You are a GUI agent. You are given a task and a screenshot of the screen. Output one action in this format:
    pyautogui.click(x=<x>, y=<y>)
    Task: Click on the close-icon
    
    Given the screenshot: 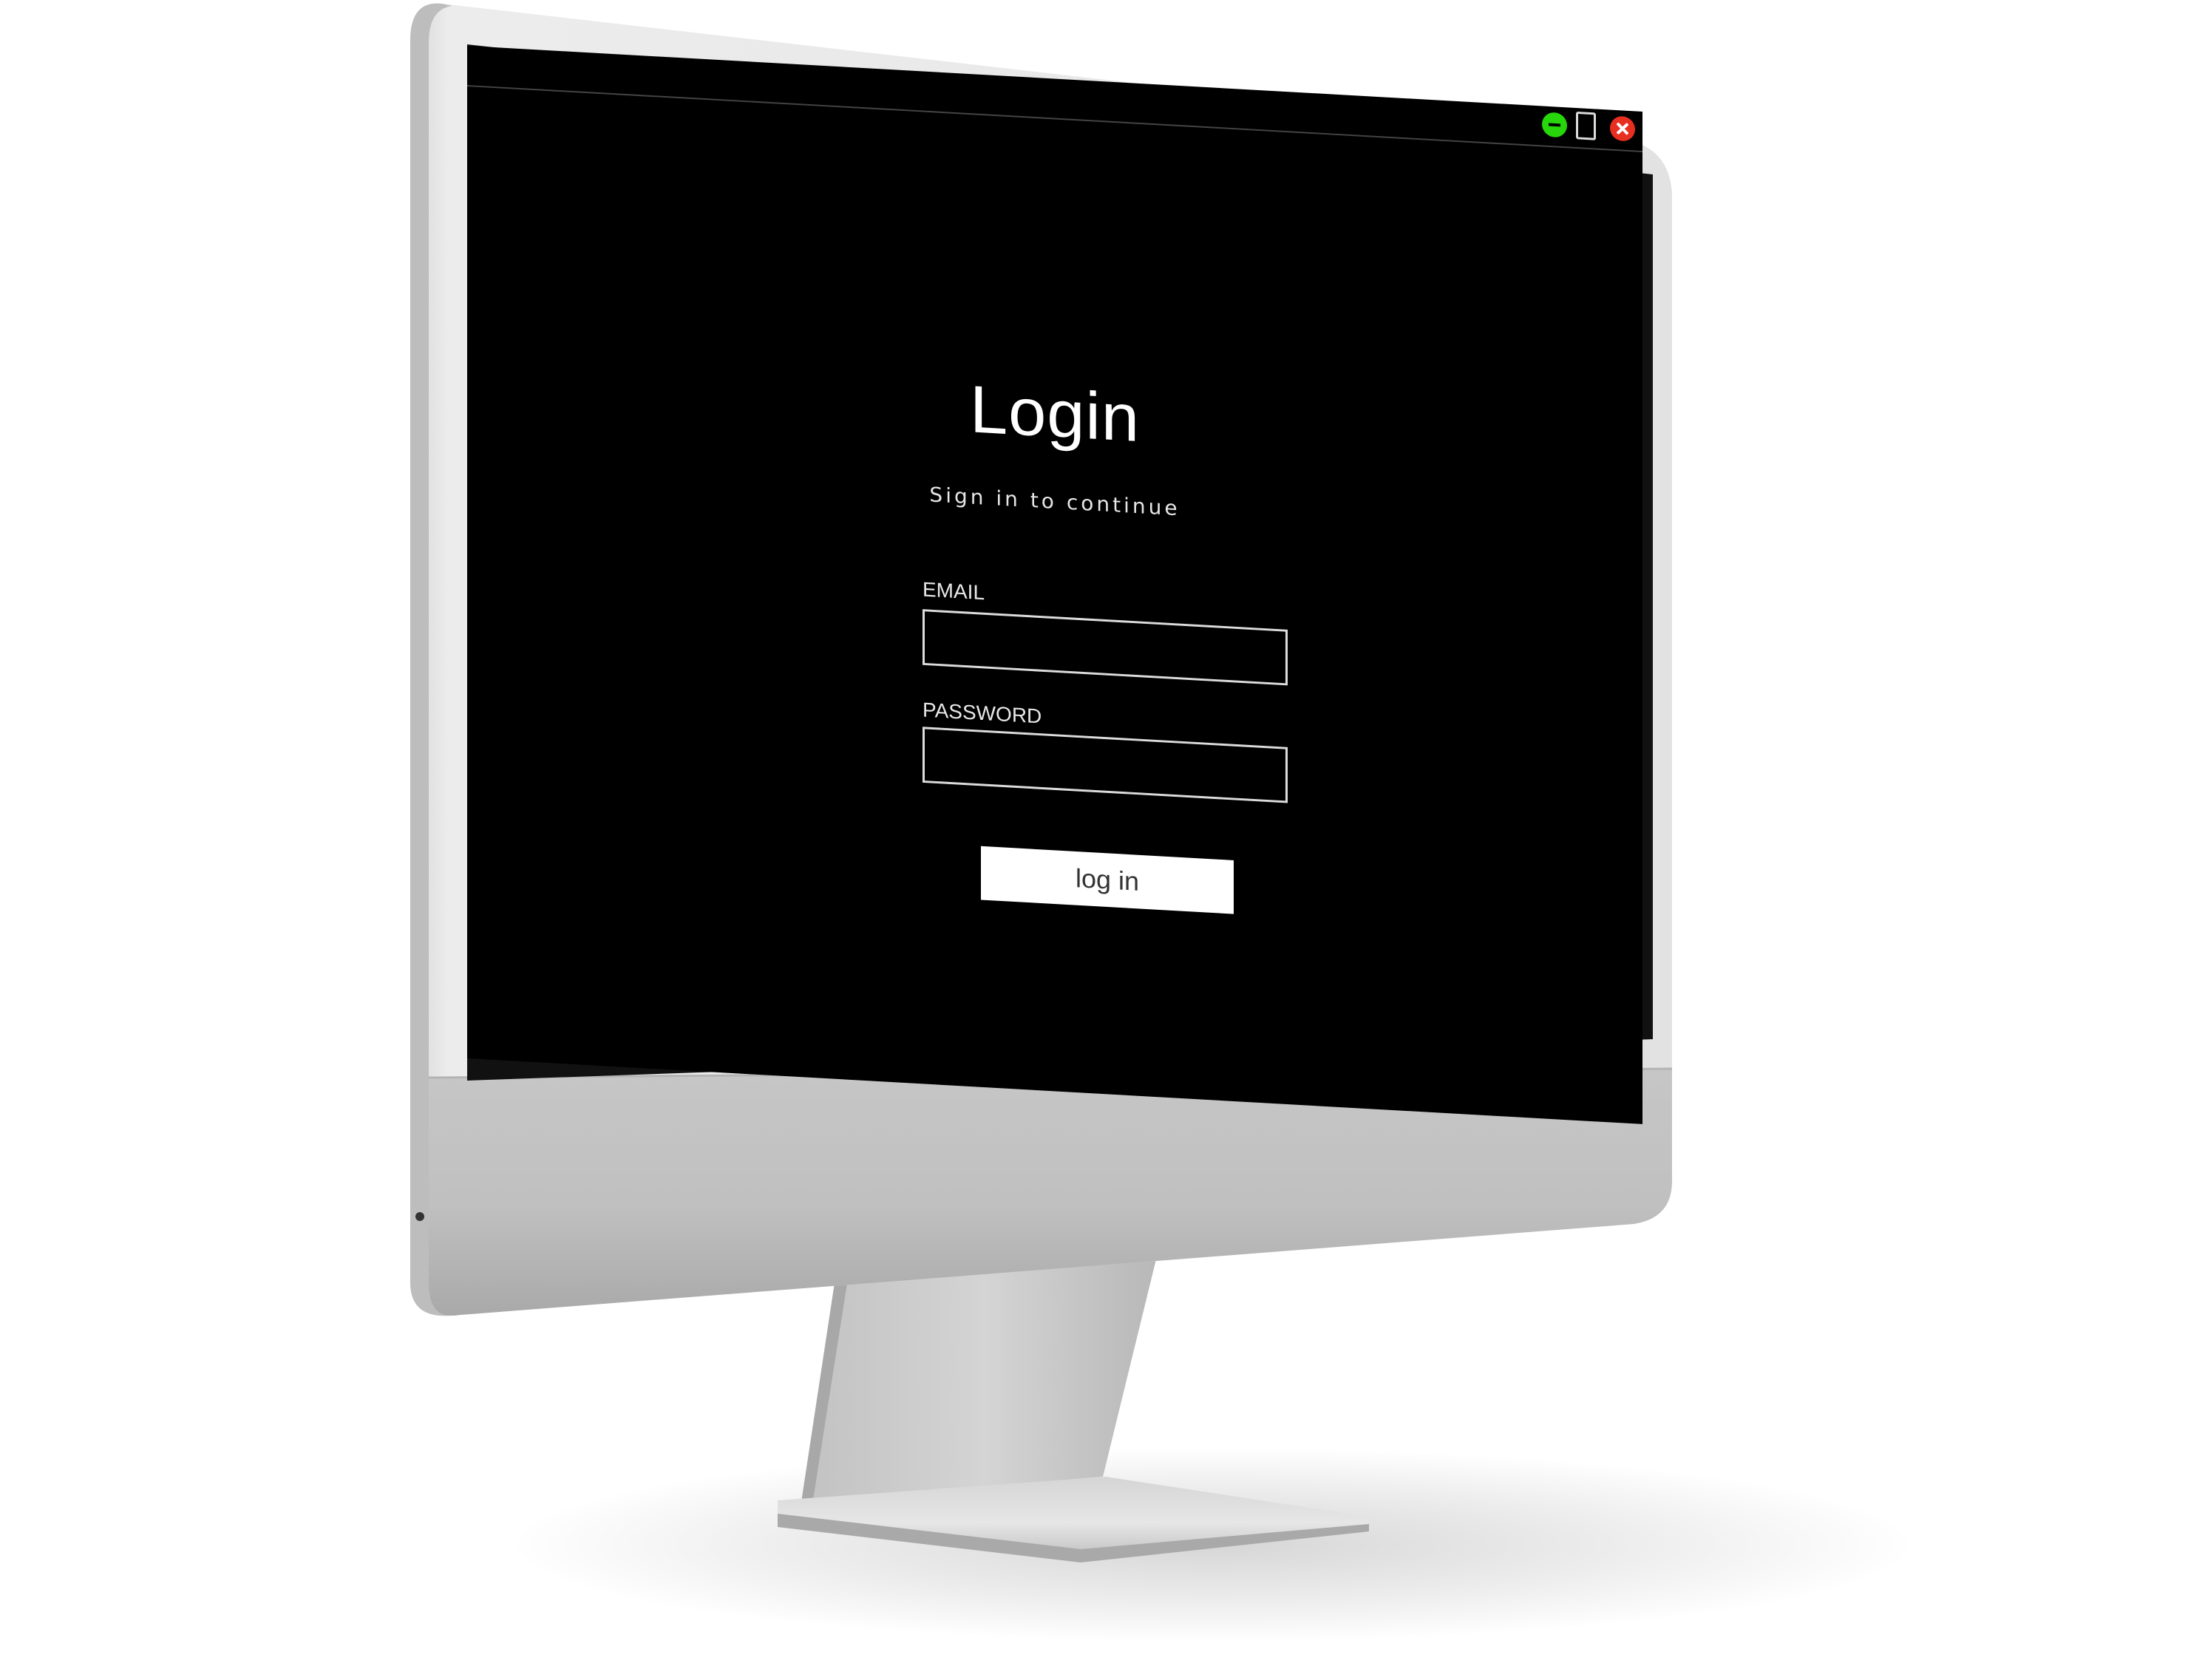 What is the action you would take?
    pyautogui.click(x=1622, y=128)
    